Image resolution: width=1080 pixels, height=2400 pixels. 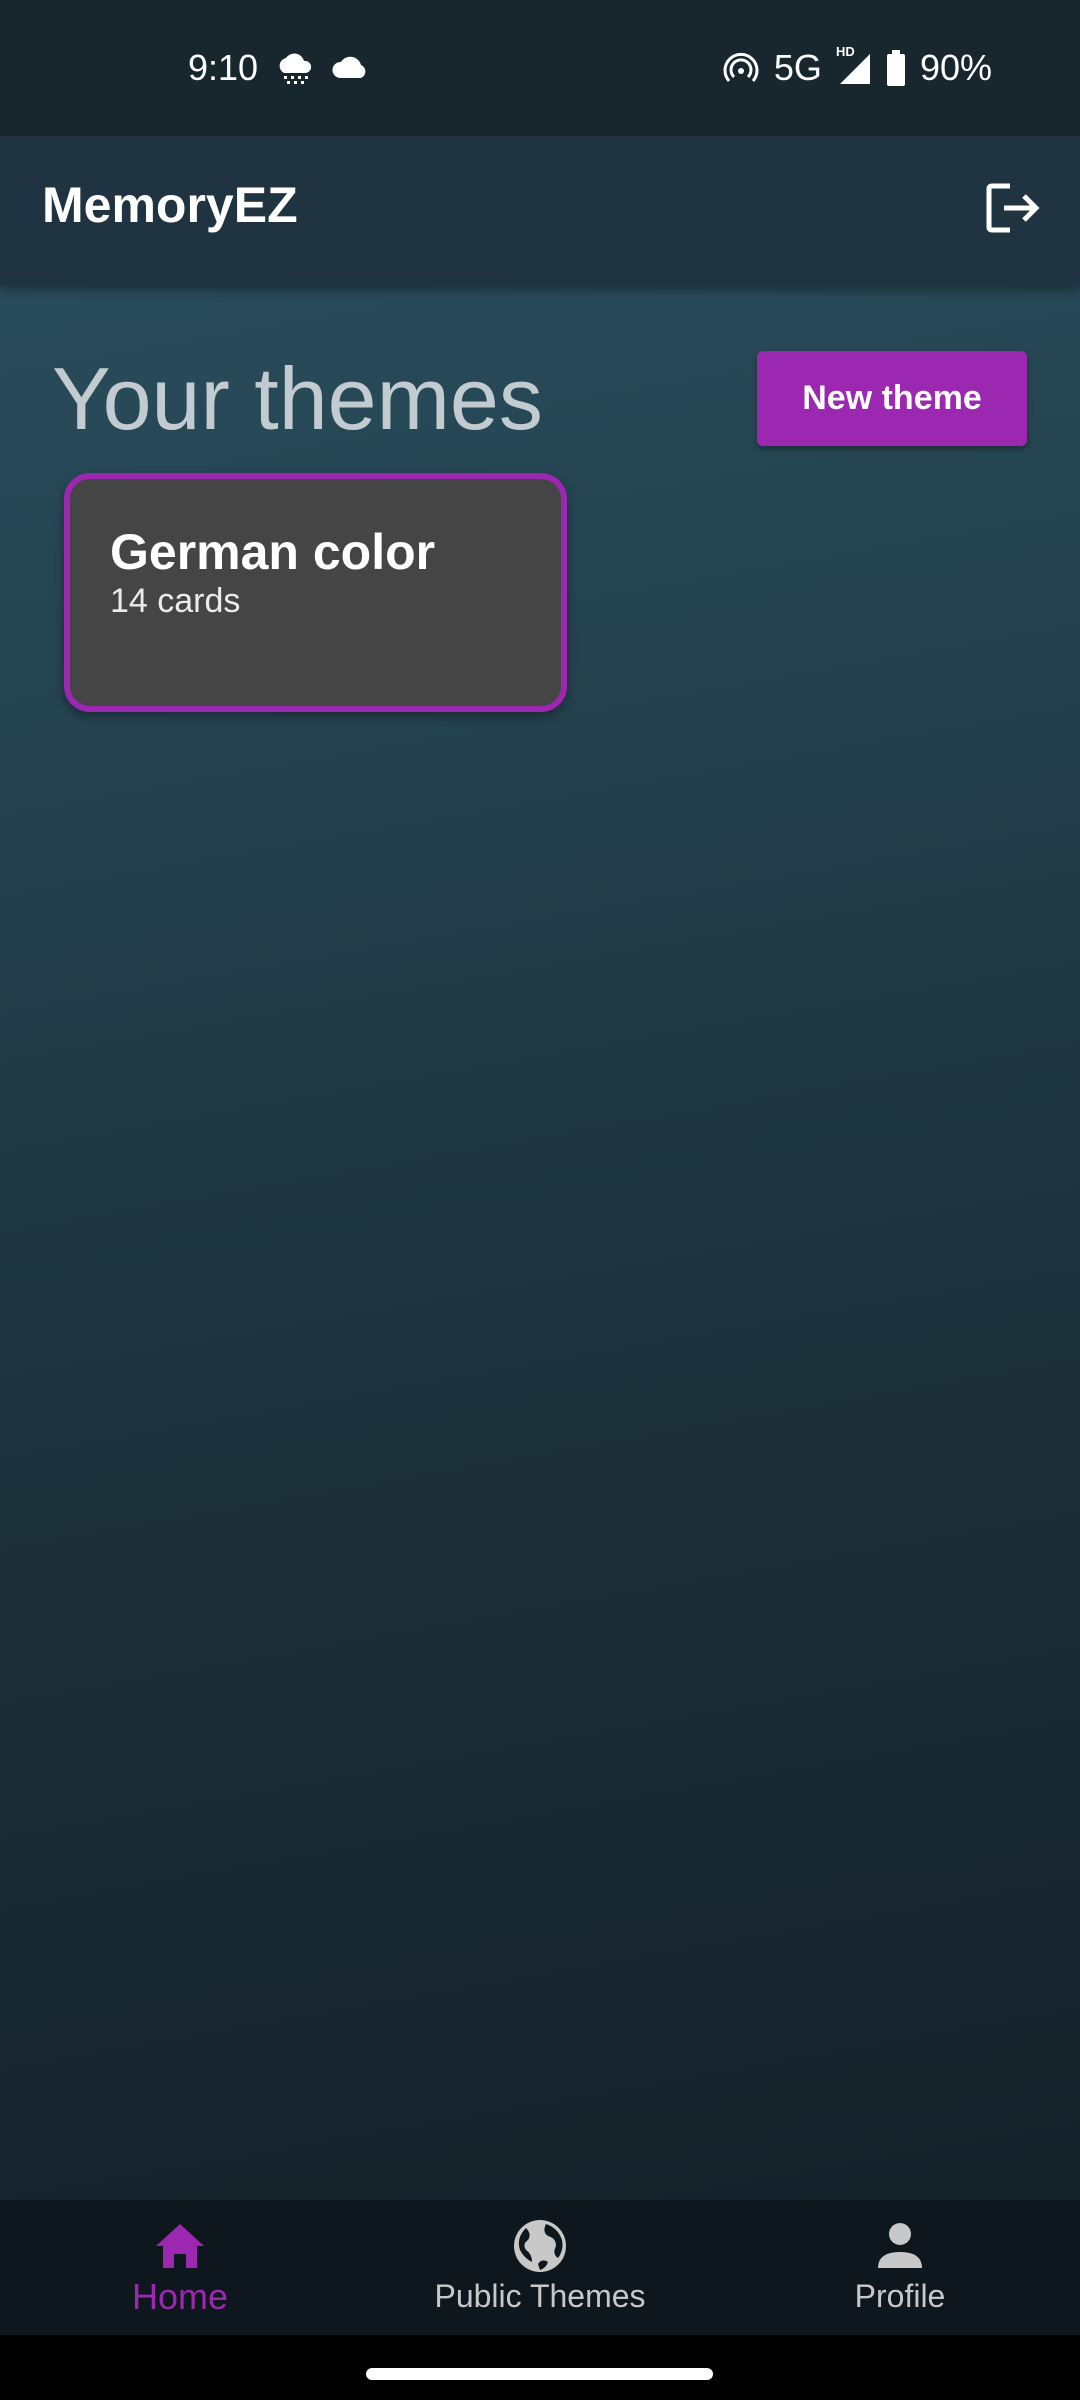 What do you see at coordinates (900, 2246) in the screenshot?
I see `person-icon` at bounding box center [900, 2246].